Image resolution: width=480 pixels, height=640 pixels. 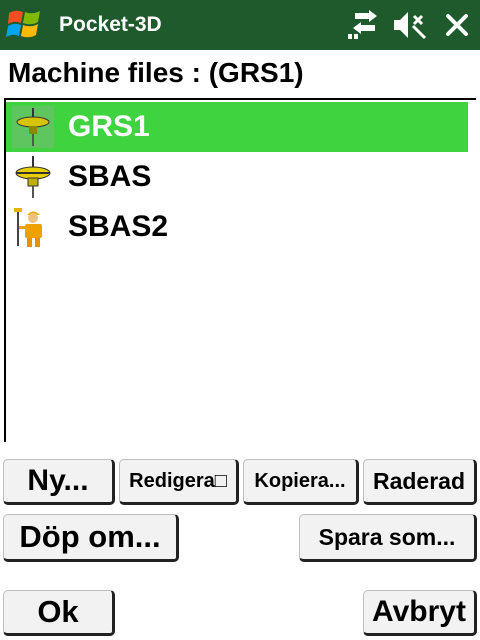 What do you see at coordinates (118, 226) in the screenshot?
I see `list-item-label: SBAS2` at bounding box center [118, 226].